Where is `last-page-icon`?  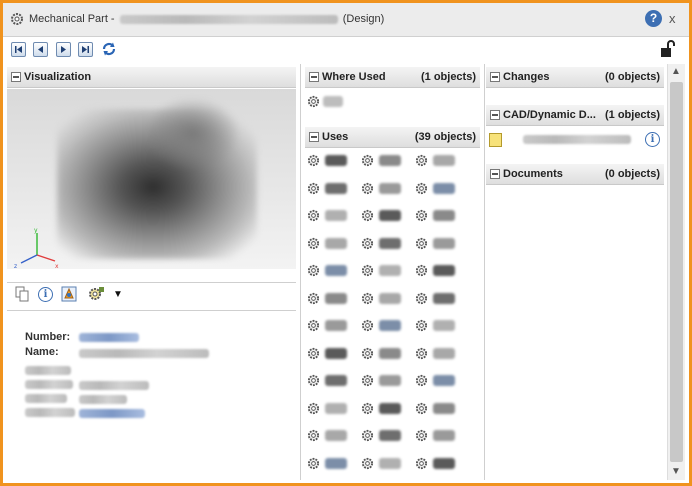 last-page-icon is located at coordinates (85, 49).